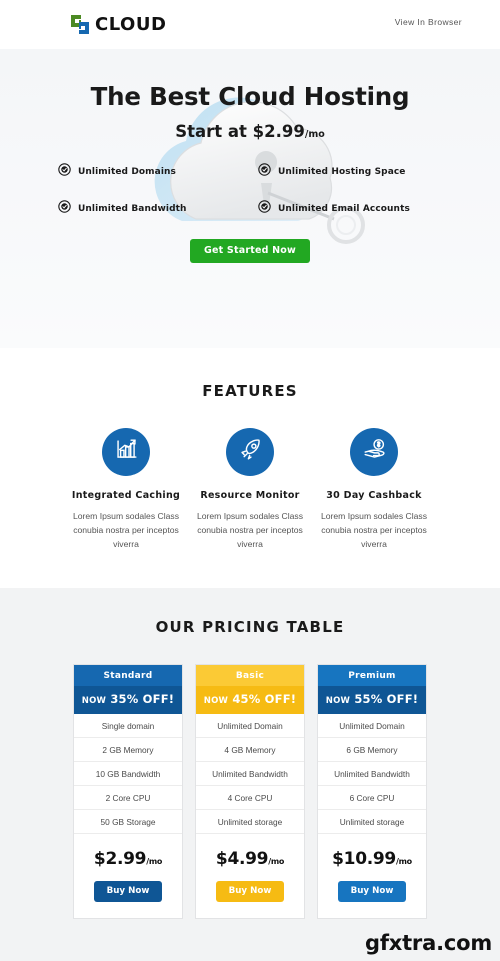  What do you see at coordinates (132, 209) in the screenshot?
I see `hero-bullet-label: Unlimited Bandwidth` at bounding box center [132, 209].